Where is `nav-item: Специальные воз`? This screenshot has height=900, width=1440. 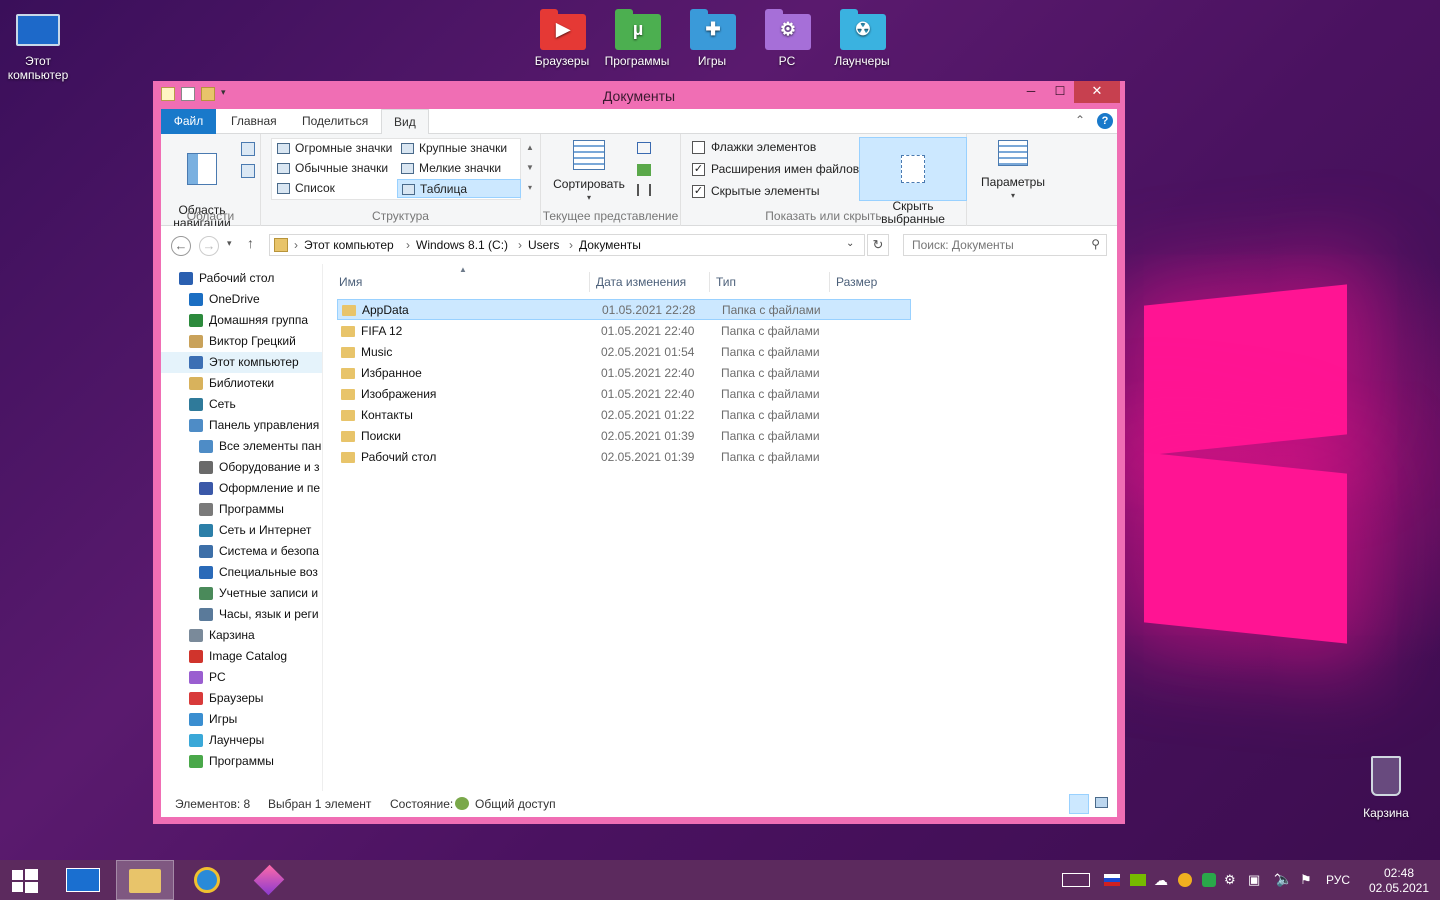 nav-item: Специальные воз is located at coordinates (241, 572).